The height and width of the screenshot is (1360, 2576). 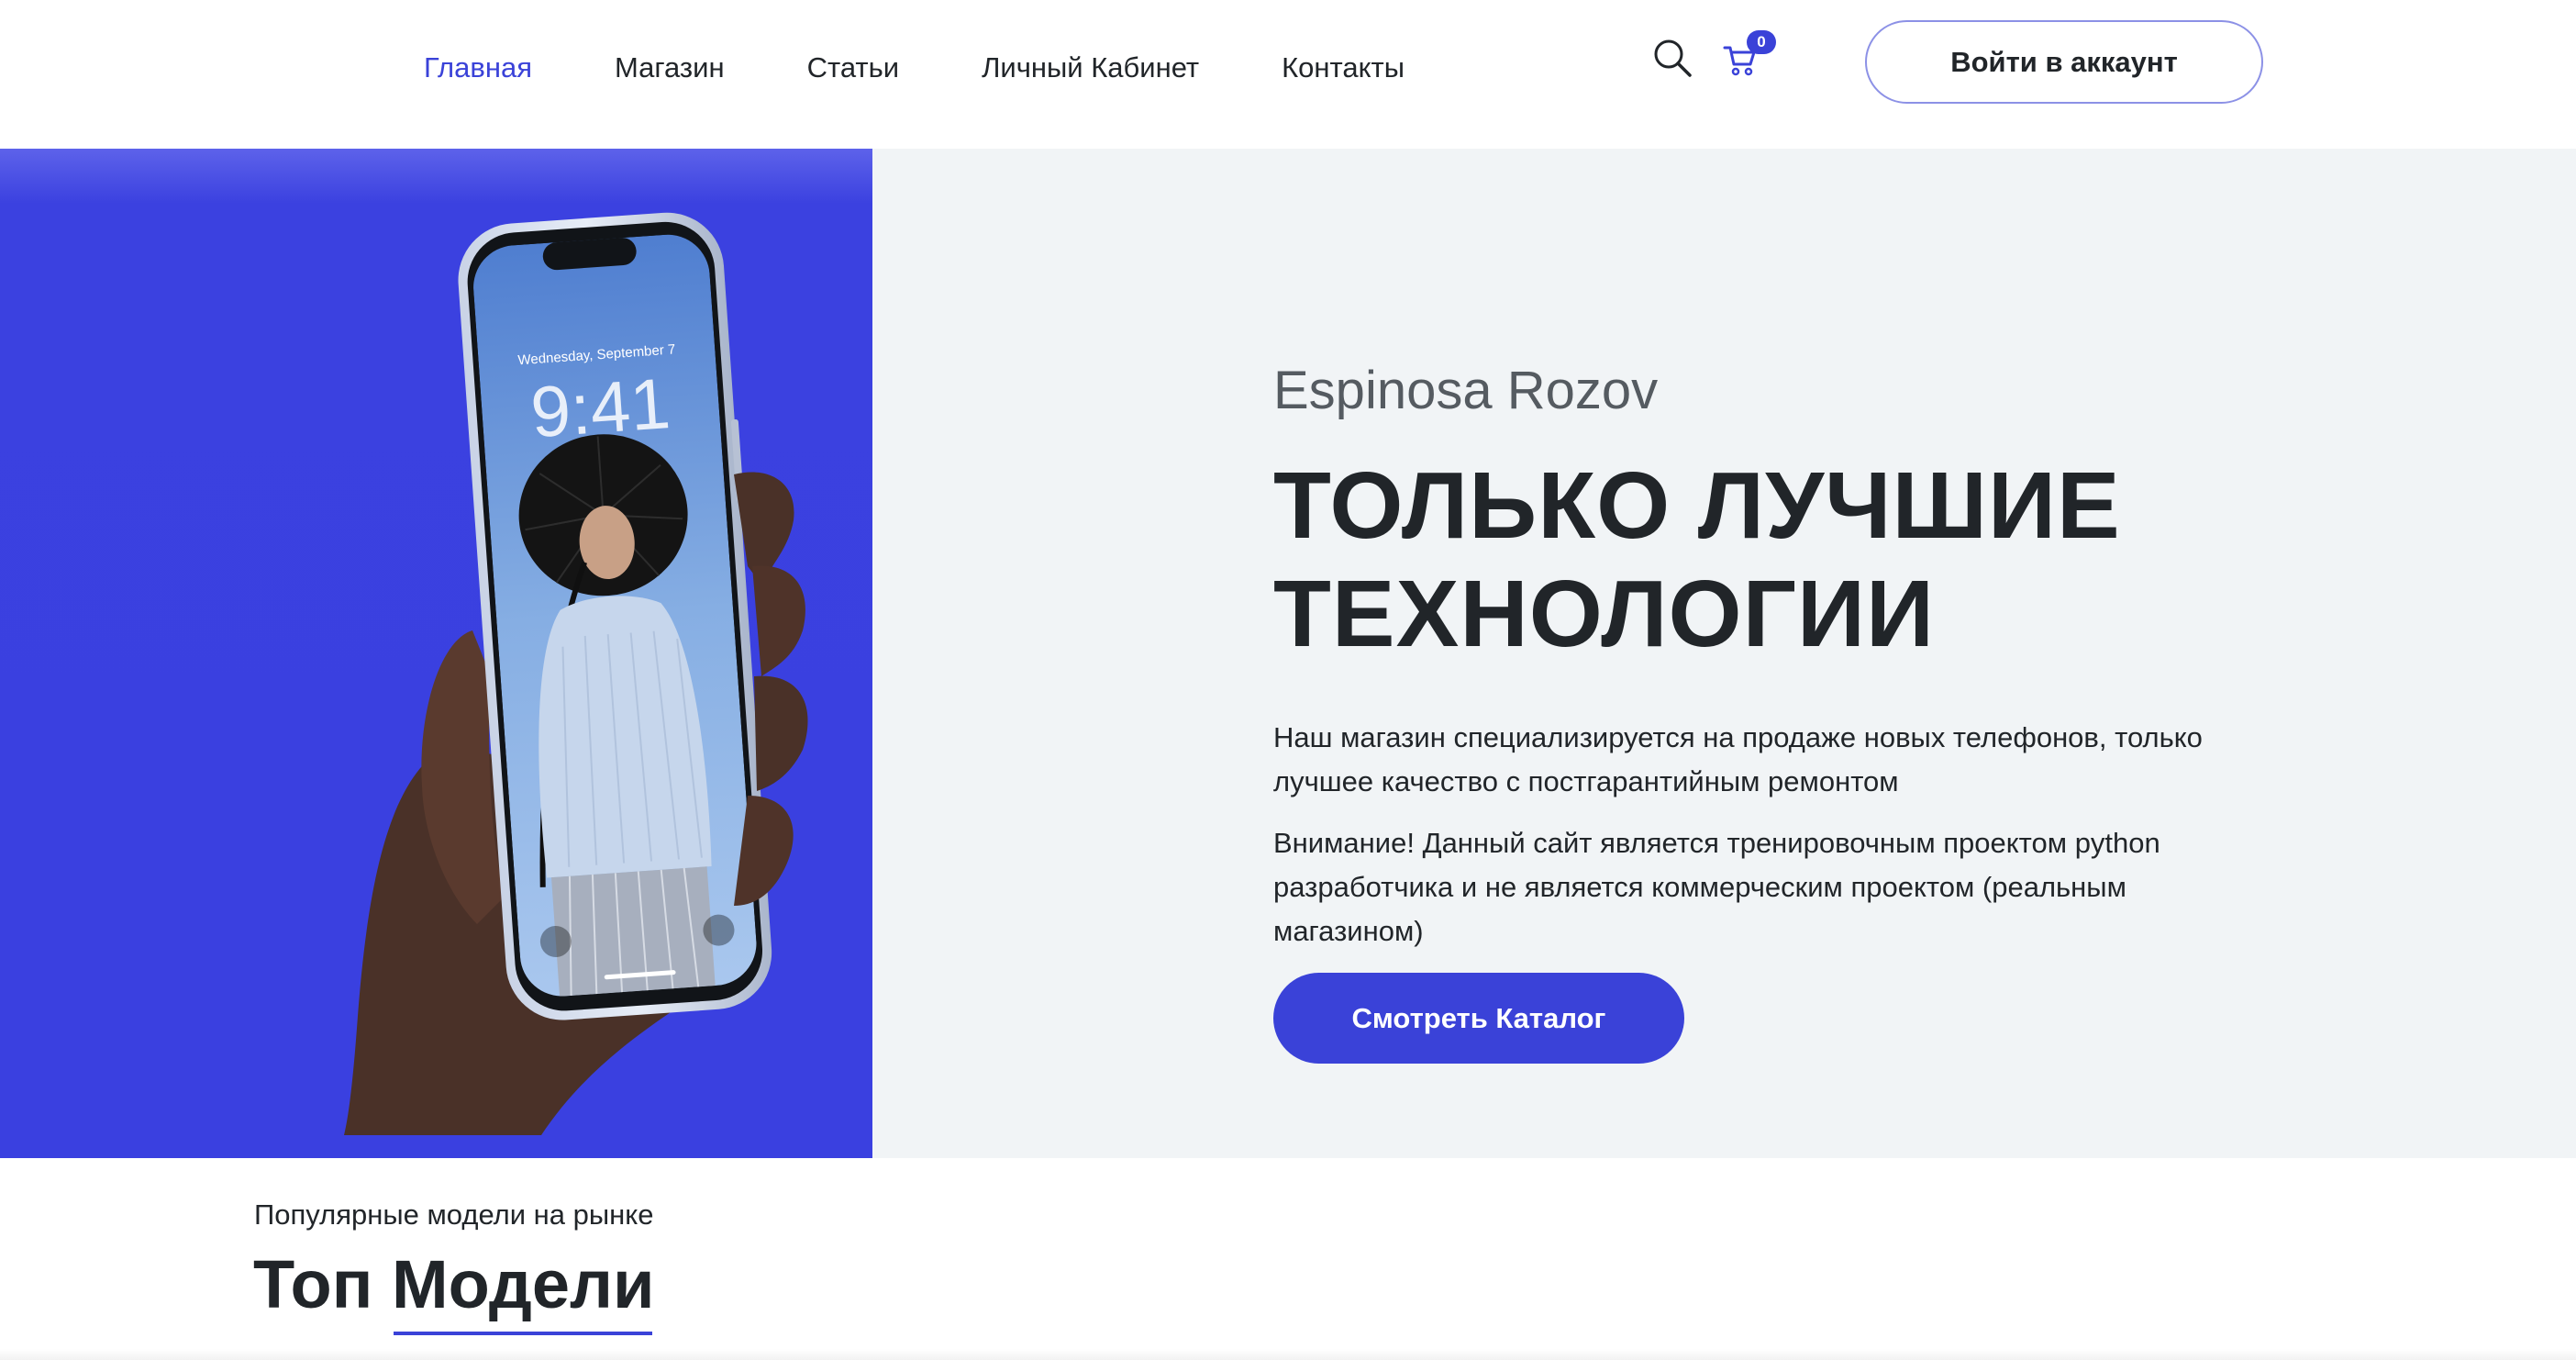 I want to click on cart-count-badge: 0, so click(x=1761, y=42).